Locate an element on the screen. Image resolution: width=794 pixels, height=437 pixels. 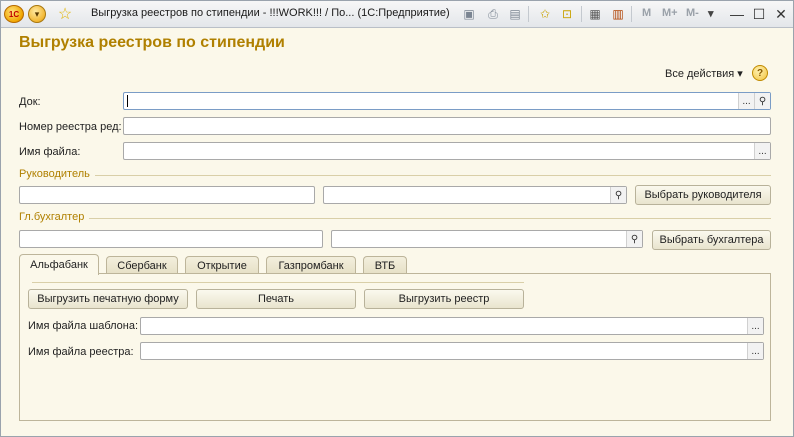
main-menu-icon: ▾ is located at coordinates (37, 14).